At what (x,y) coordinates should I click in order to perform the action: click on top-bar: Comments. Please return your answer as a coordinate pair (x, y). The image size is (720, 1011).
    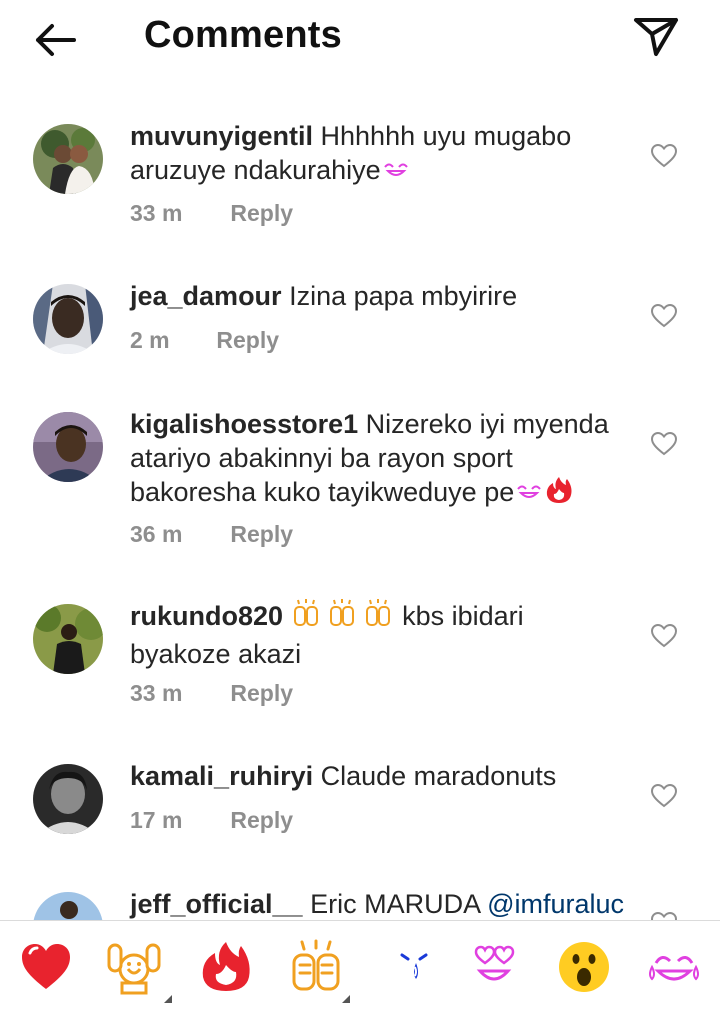
    Looking at the image, I should click on (360, 40).